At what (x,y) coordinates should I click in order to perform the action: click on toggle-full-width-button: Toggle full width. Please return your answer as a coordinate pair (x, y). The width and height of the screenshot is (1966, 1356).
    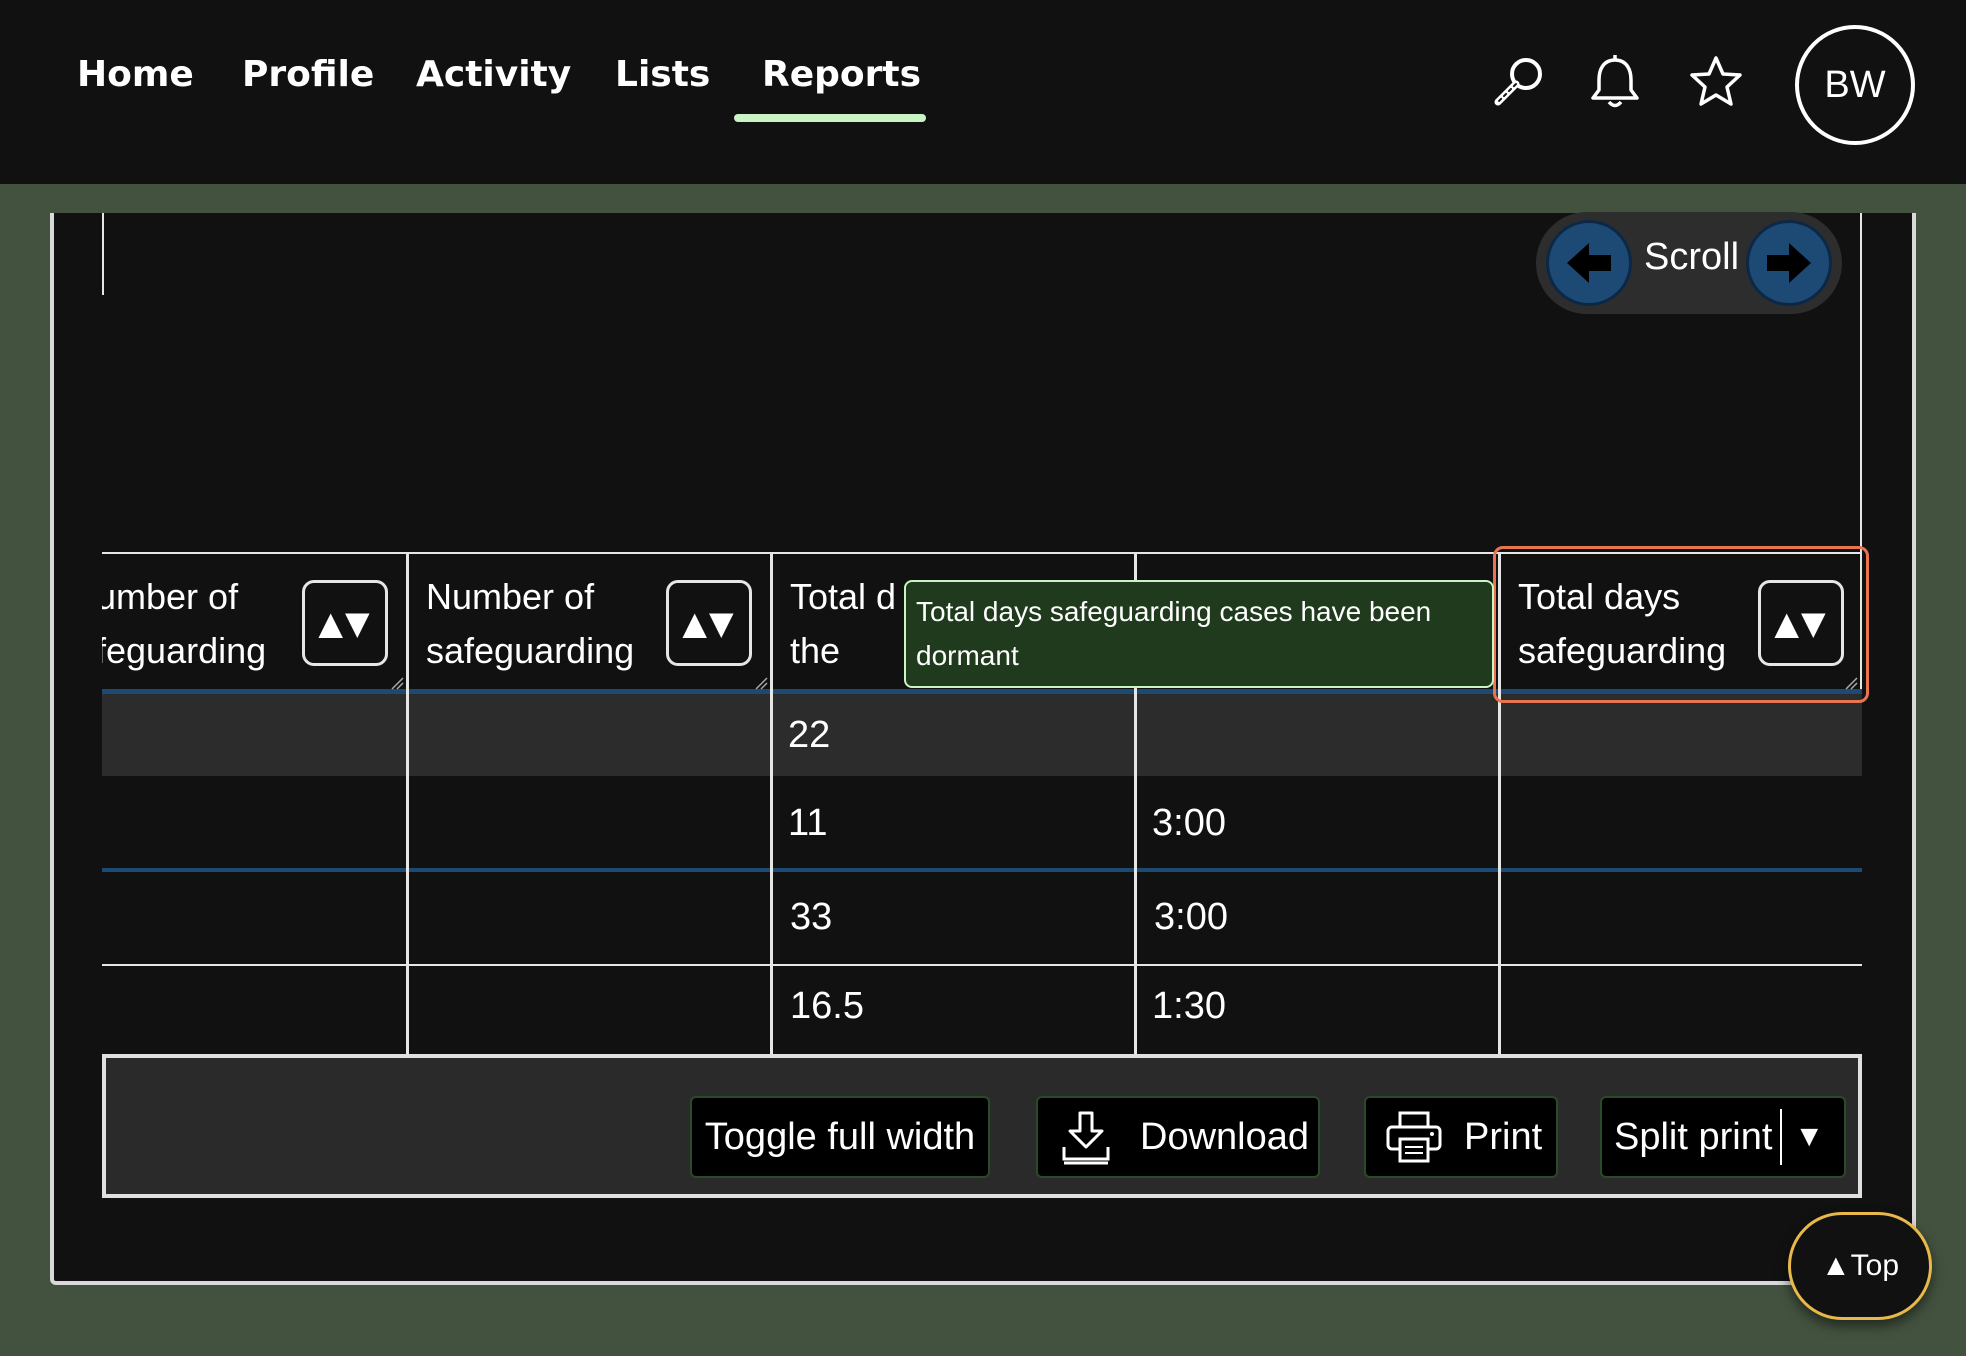
    Looking at the image, I should click on (840, 1137).